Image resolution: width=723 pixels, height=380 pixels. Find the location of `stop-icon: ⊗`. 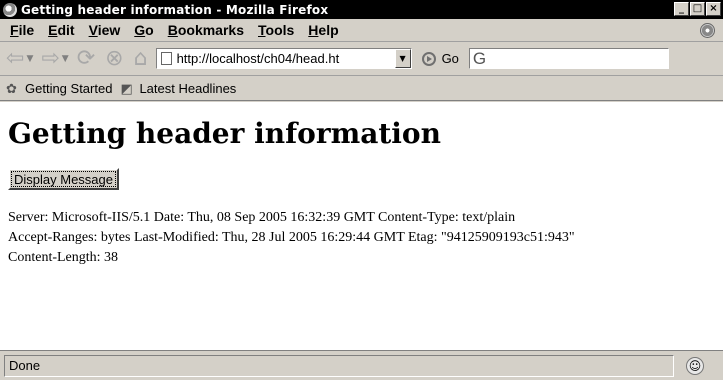

stop-icon: ⊗ is located at coordinates (114, 58).